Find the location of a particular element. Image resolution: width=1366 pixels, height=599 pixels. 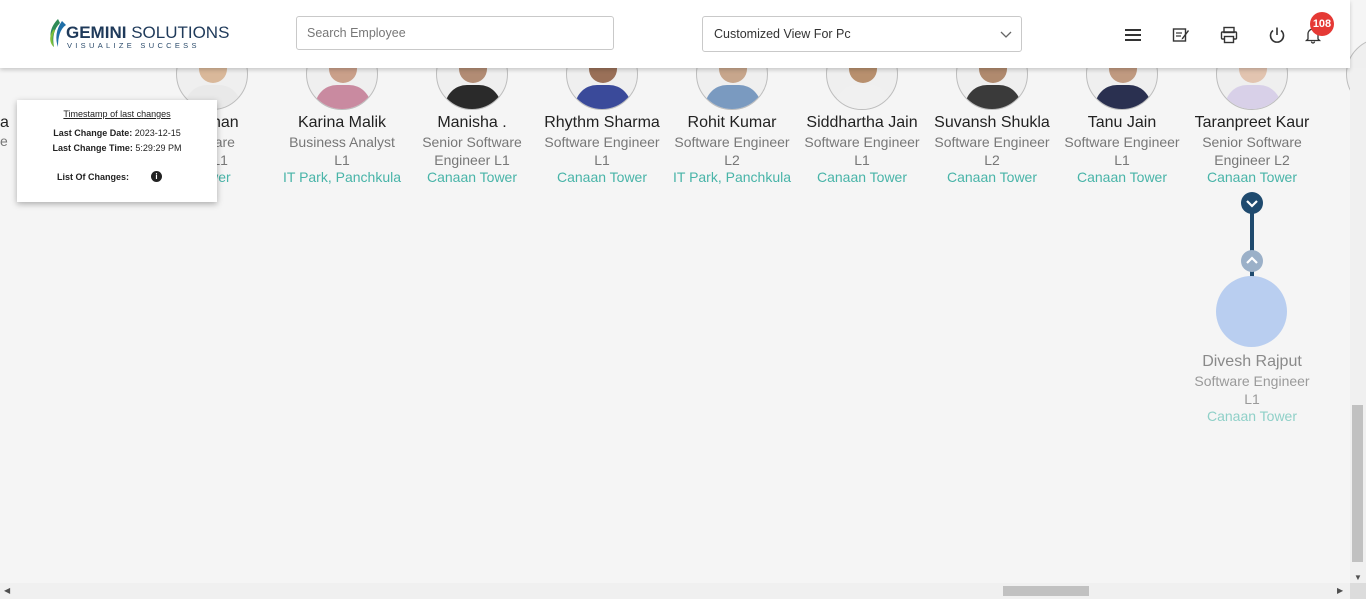

employee-role: Business Analyst L1 is located at coordinates (342, 151).